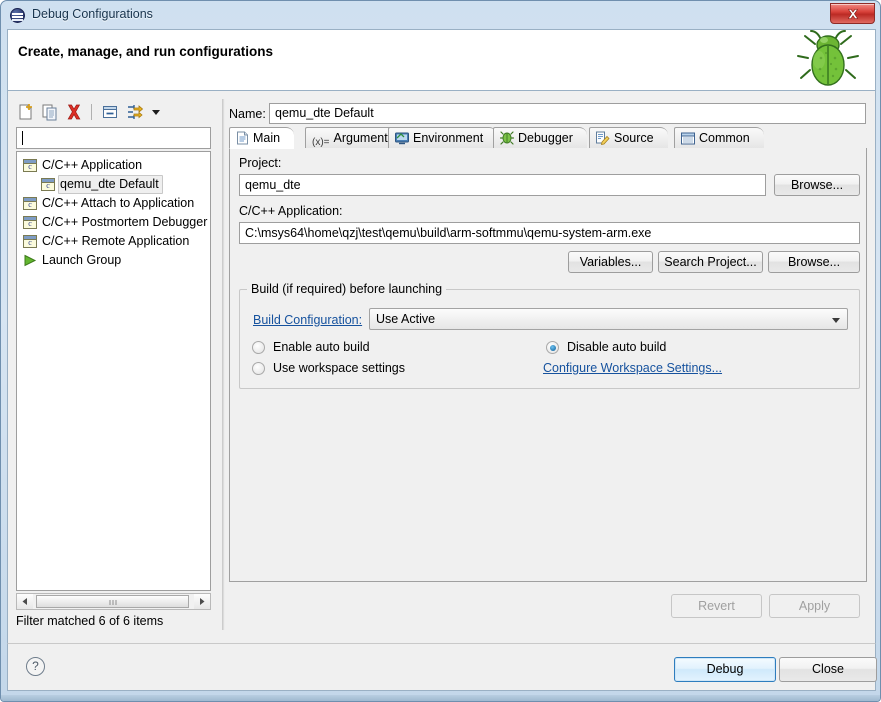  I want to click on tree-item-label: Launch Group, so click(82, 260).